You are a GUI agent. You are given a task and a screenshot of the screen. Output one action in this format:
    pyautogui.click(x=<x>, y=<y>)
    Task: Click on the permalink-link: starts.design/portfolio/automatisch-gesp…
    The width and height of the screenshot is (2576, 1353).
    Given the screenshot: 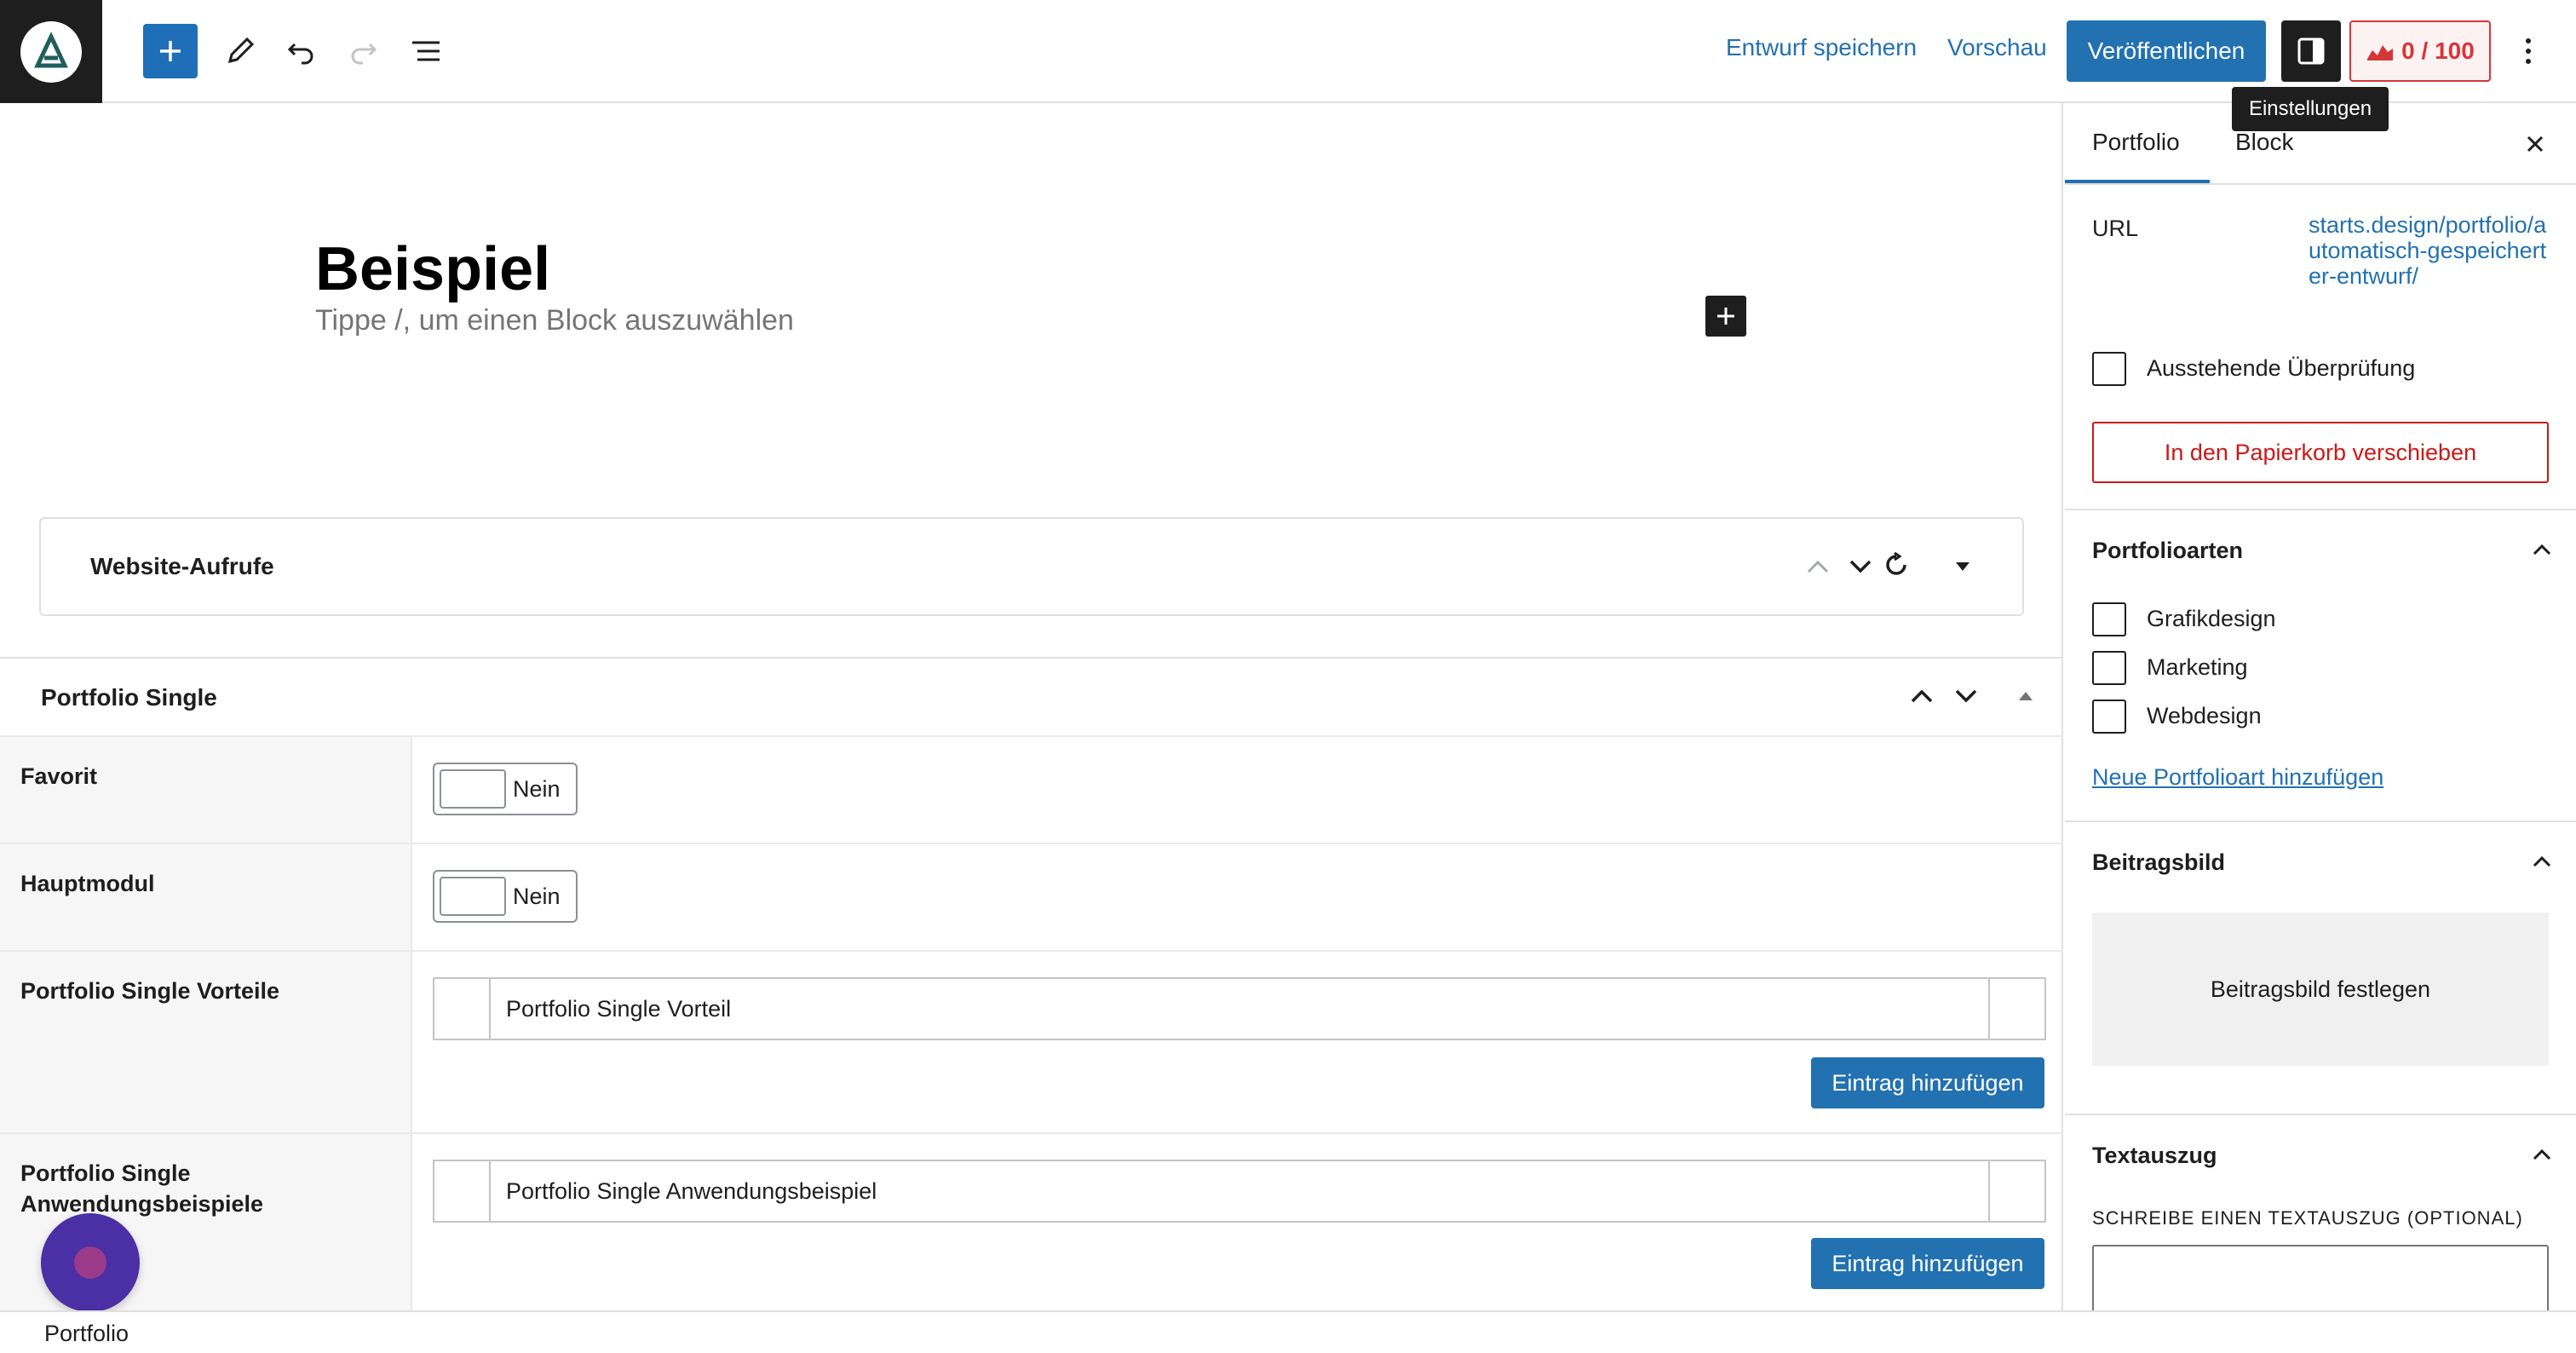 What is the action you would take?
    pyautogui.click(x=2433, y=250)
    